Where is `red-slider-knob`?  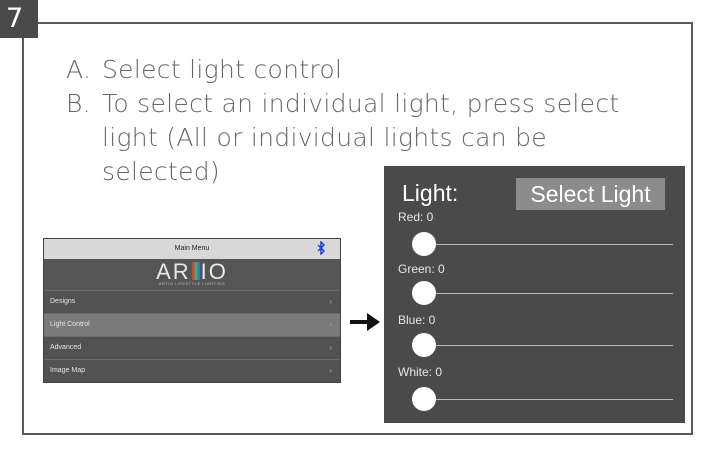 red-slider-knob is located at coordinates (424, 244).